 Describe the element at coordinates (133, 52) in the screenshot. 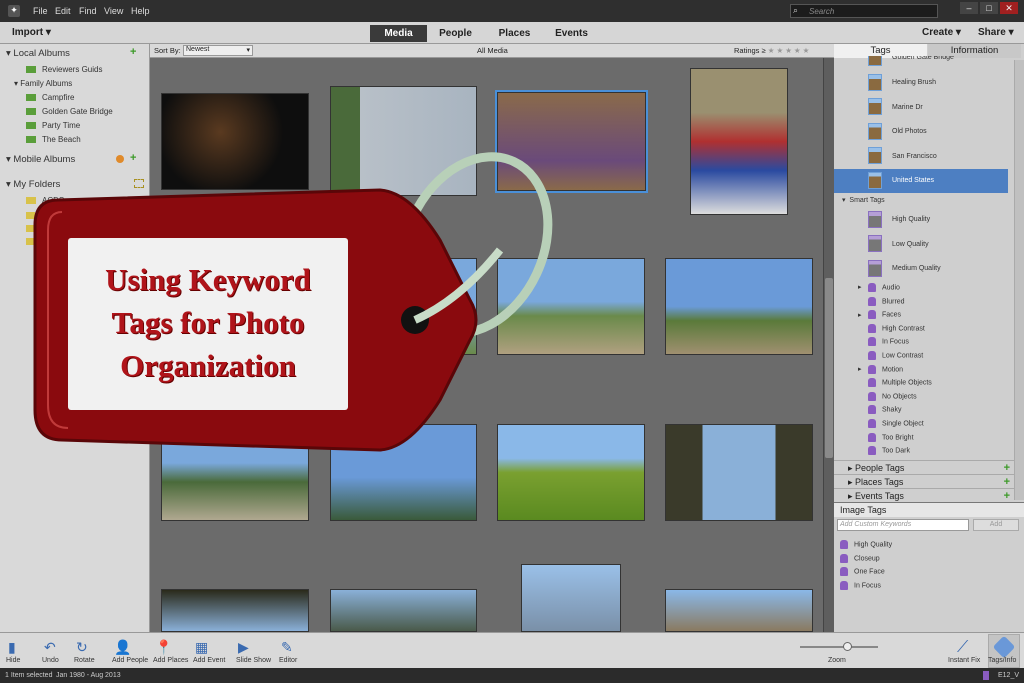

I see `add-album-icon: +` at that location.